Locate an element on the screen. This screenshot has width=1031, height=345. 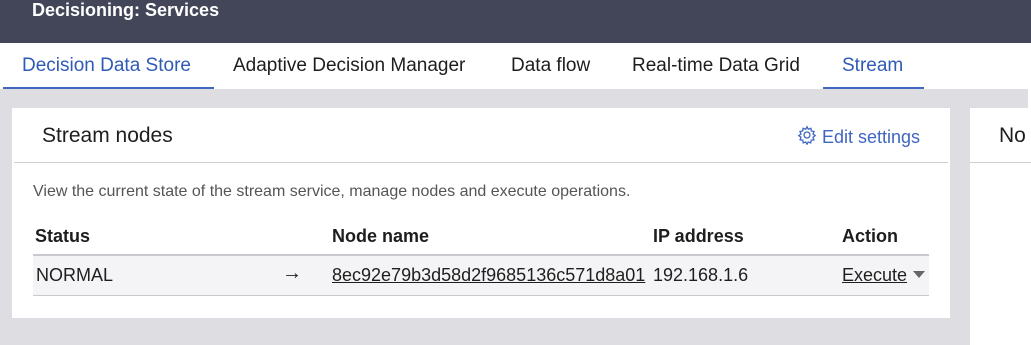
gear-icon is located at coordinates (807, 137).